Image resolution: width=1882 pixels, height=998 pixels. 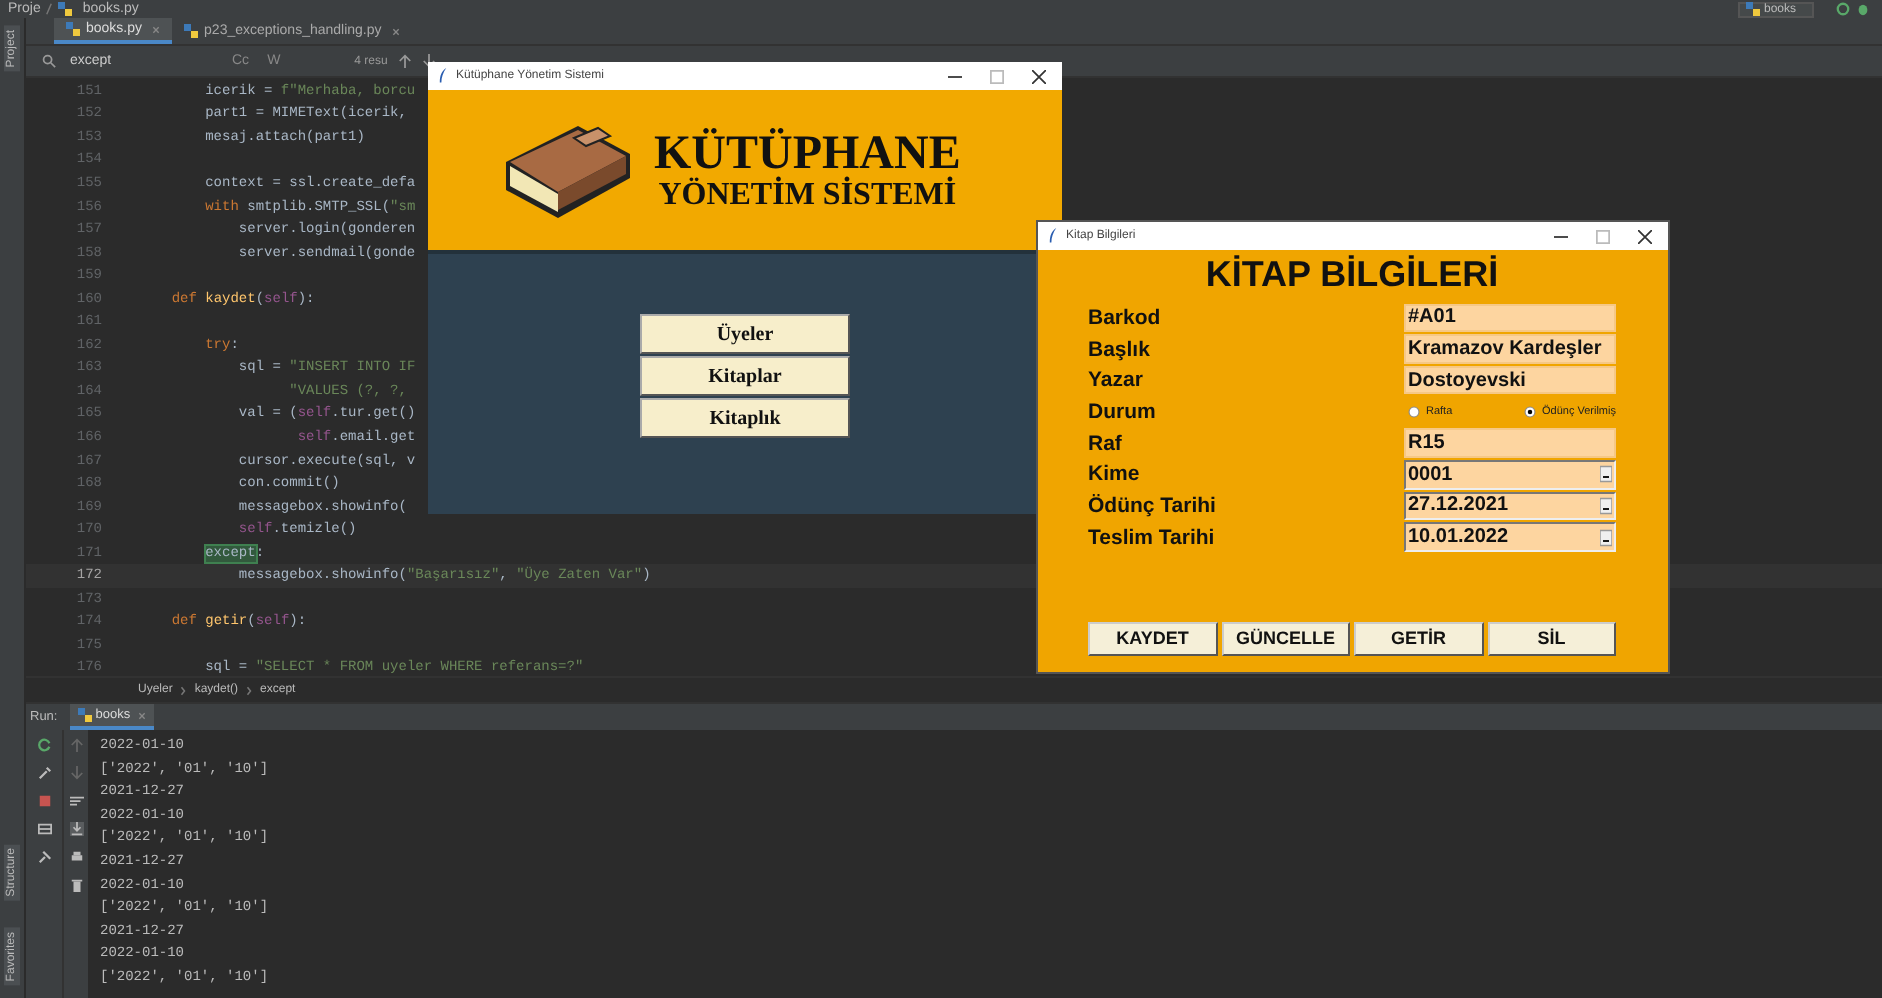 What do you see at coordinates (76, 801) in the screenshot?
I see `soft-wrap-icon` at bounding box center [76, 801].